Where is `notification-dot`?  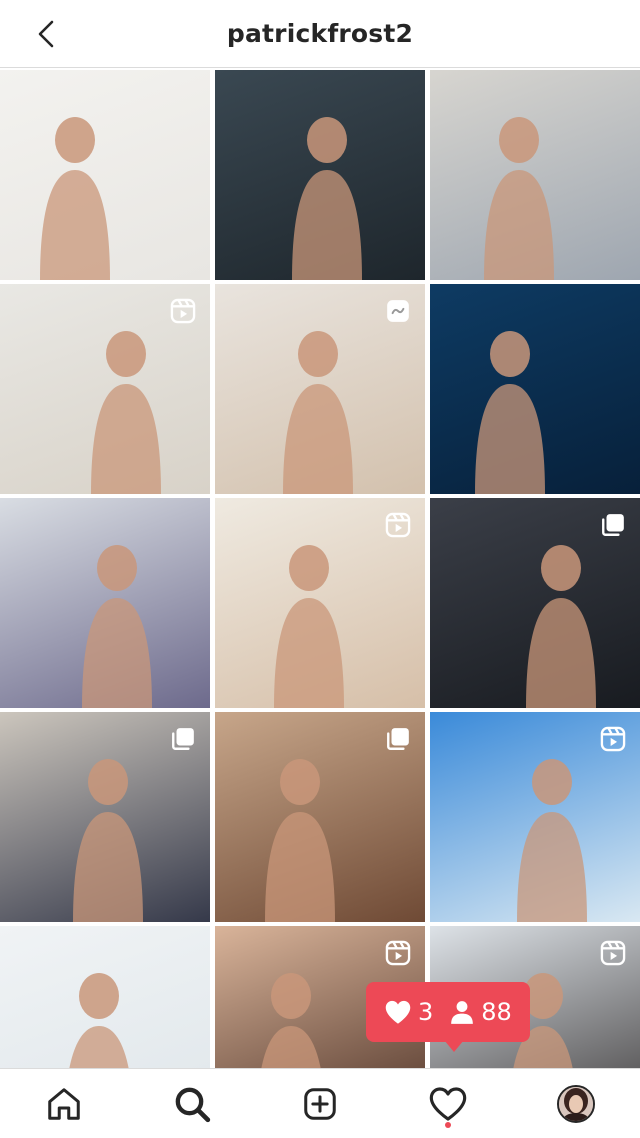
notification-dot is located at coordinates (448, 1124).